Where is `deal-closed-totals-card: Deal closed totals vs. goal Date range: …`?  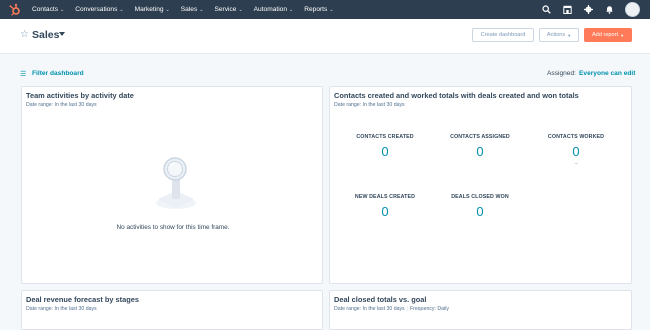
deal-closed-totals-card: Deal closed totals vs. goal Date range: … is located at coordinates (480, 310).